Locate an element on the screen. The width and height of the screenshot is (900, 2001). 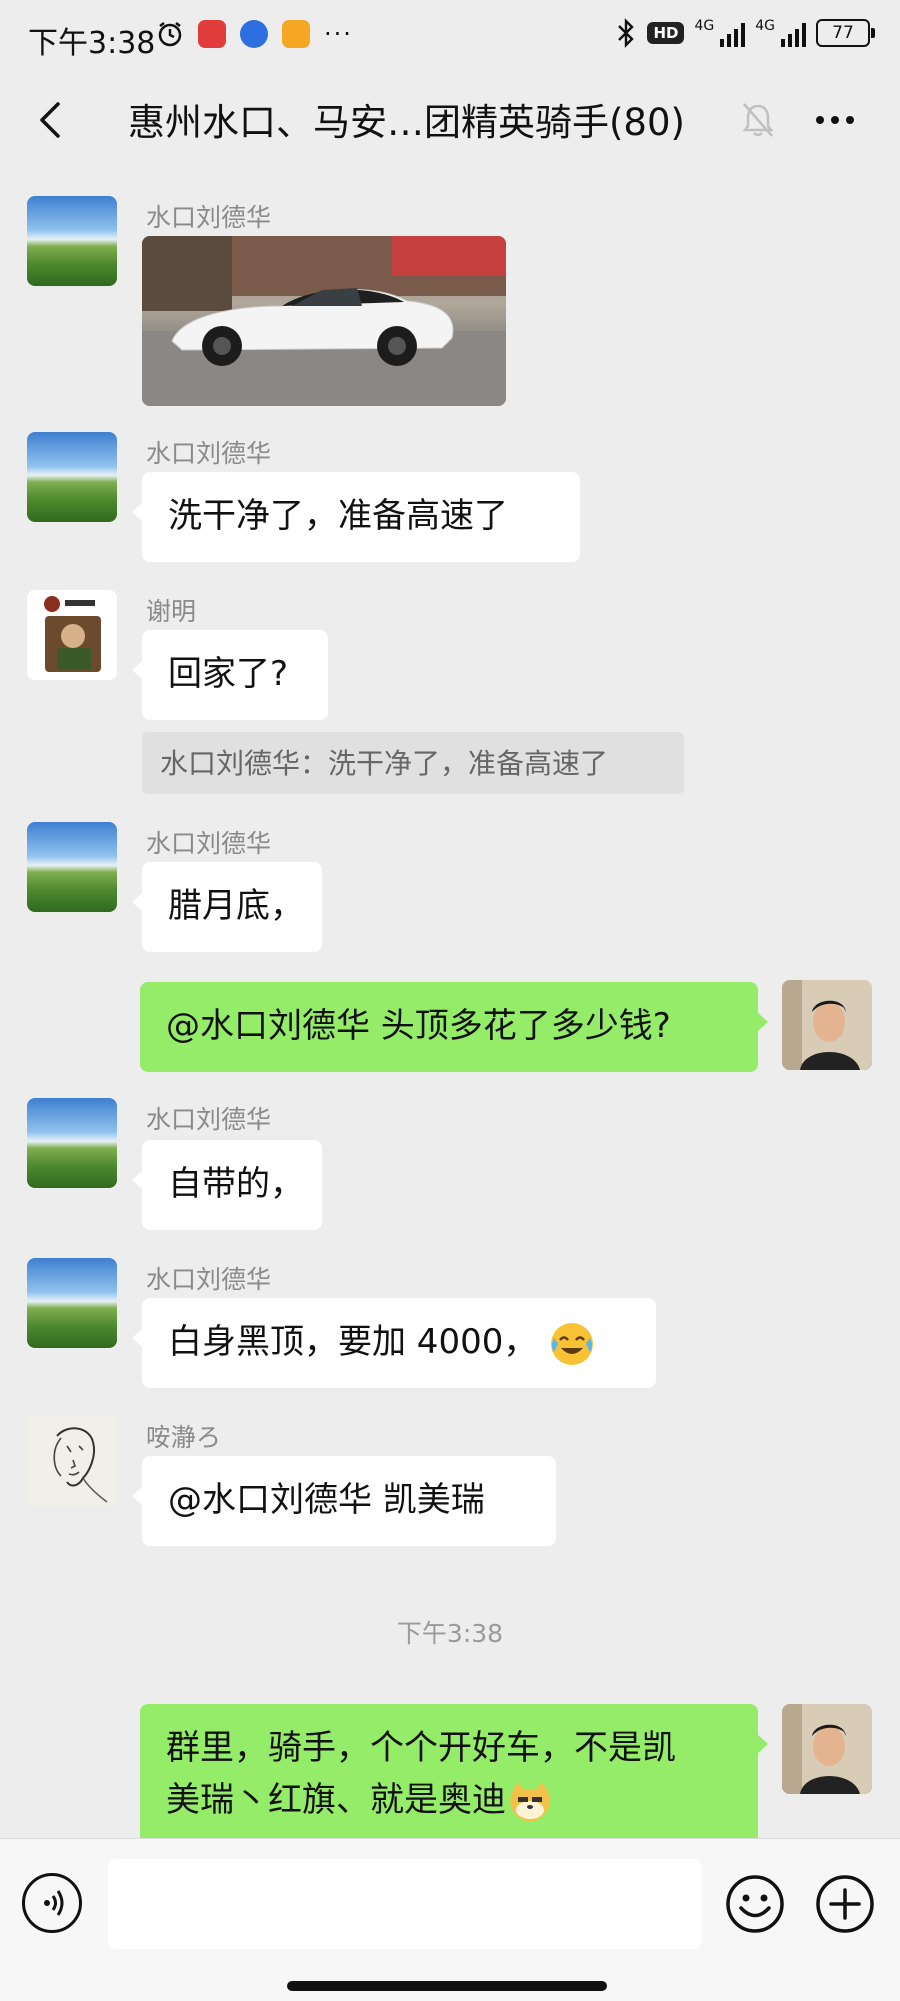
plus-icon is located at coordinates (845, 1904).